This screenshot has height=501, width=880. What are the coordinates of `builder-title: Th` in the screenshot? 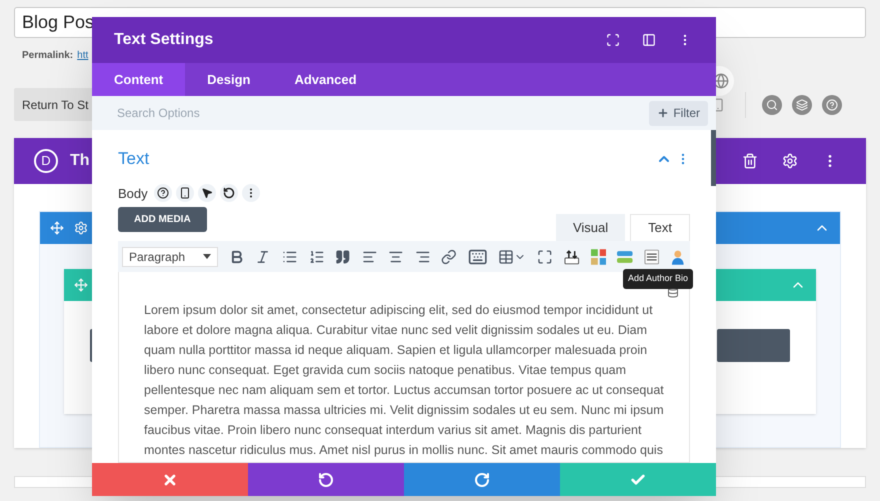 It's located at (80, 160).